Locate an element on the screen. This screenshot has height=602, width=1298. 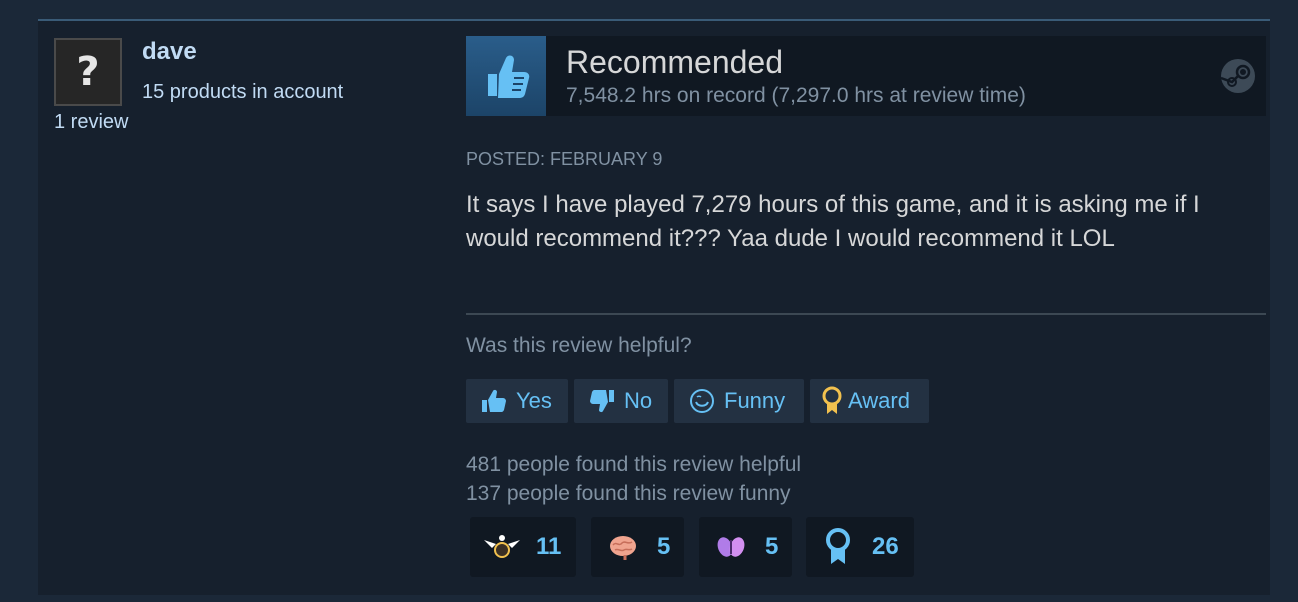
ribbon-medal-icon is located at coordinates (838, 547).